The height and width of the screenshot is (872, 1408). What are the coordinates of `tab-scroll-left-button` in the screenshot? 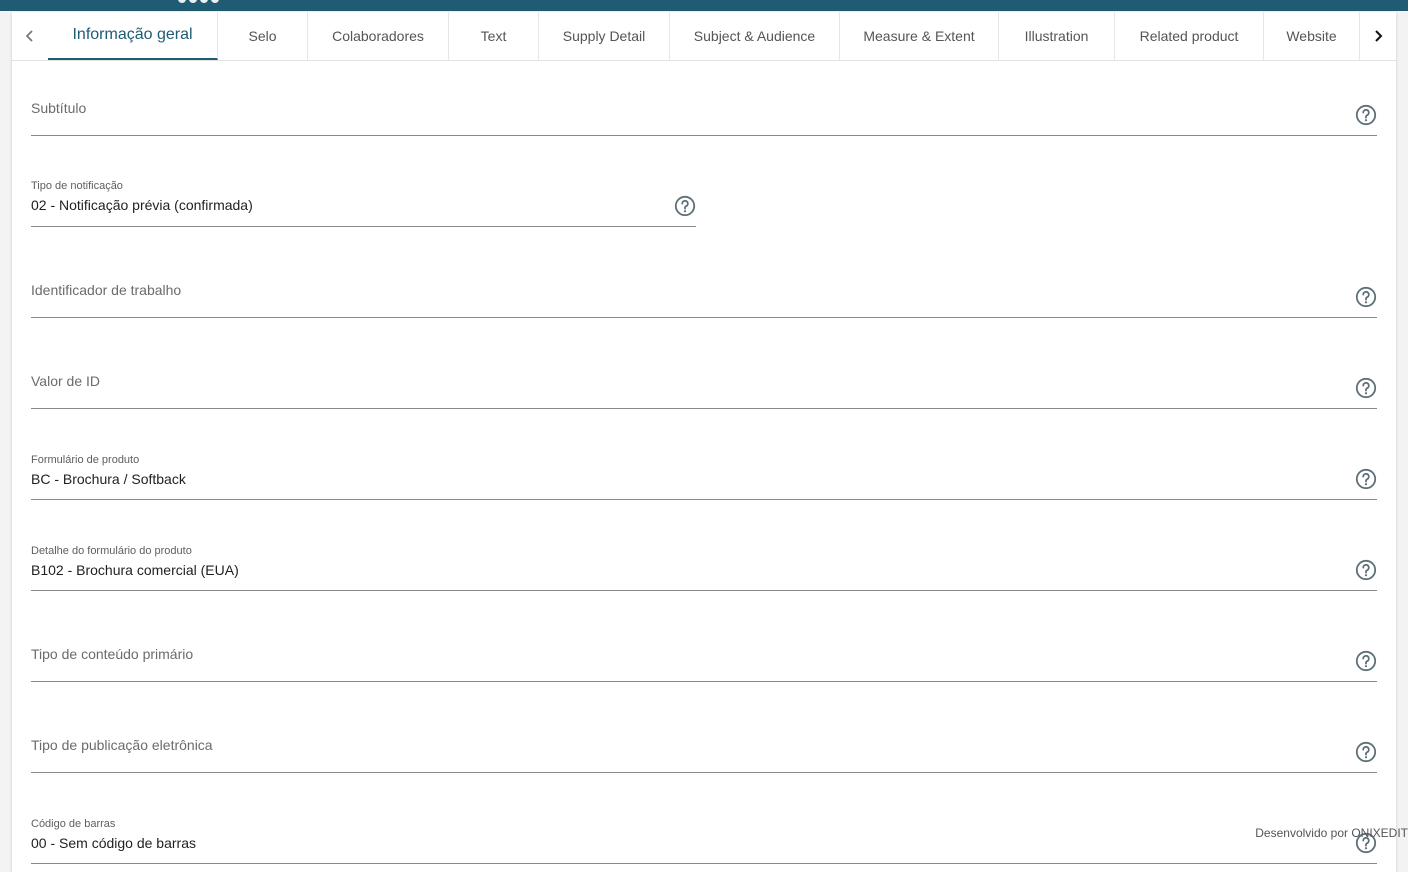 It's located at (30, 36).